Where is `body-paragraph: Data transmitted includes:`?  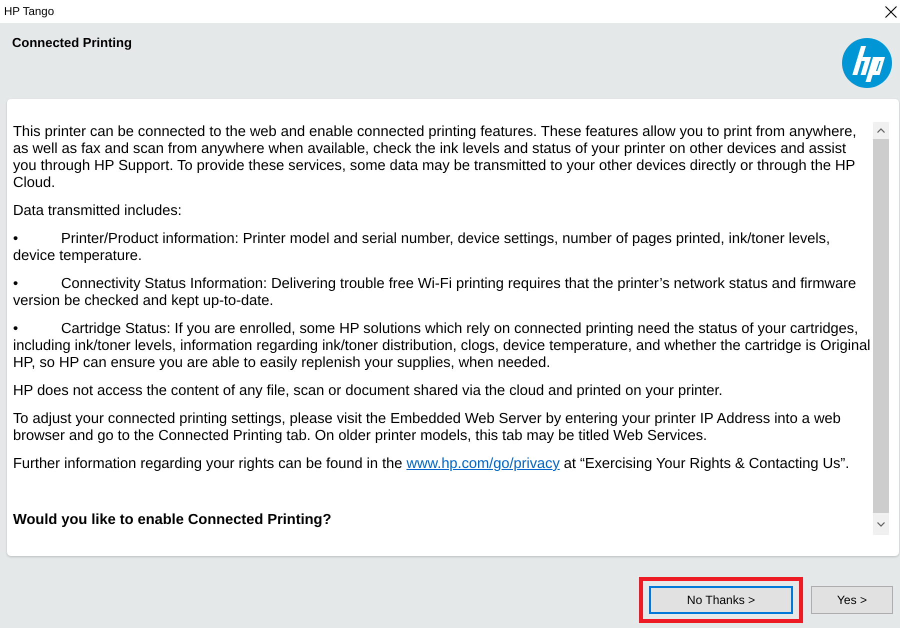 body-paragraph: Data transmitted includes: is located at coordinates (98, 211).